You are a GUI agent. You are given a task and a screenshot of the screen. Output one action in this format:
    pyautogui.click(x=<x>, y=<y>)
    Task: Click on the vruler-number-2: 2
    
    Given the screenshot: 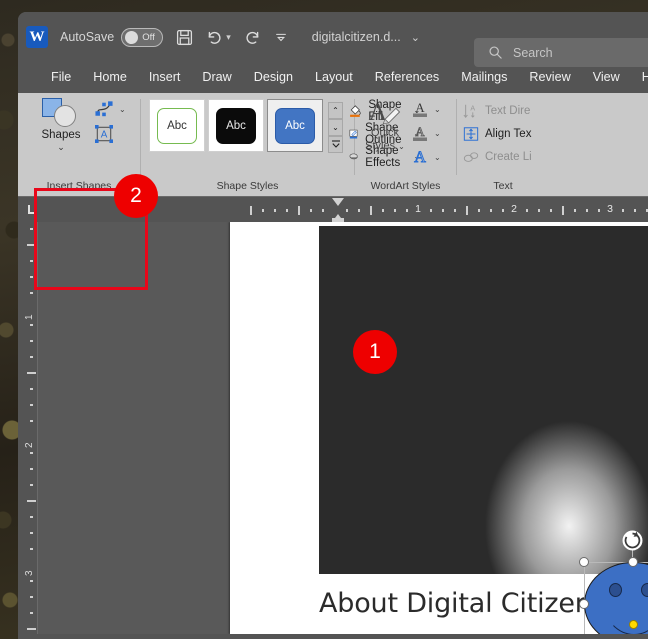 What is the action you would take?
    pyautogui.click(x=29, y=445)
    